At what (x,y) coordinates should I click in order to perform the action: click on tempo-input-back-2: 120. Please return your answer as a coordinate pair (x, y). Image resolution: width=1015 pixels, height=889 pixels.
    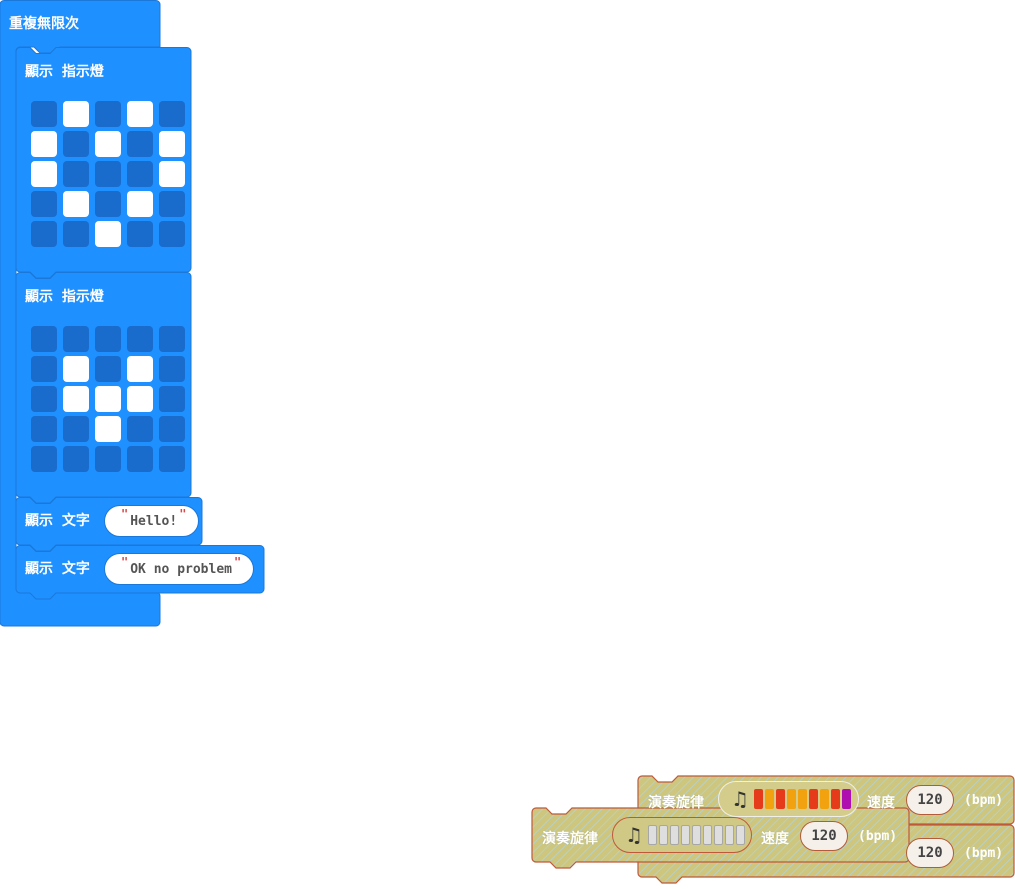
    Looking at the image, I should click on (930, 853).